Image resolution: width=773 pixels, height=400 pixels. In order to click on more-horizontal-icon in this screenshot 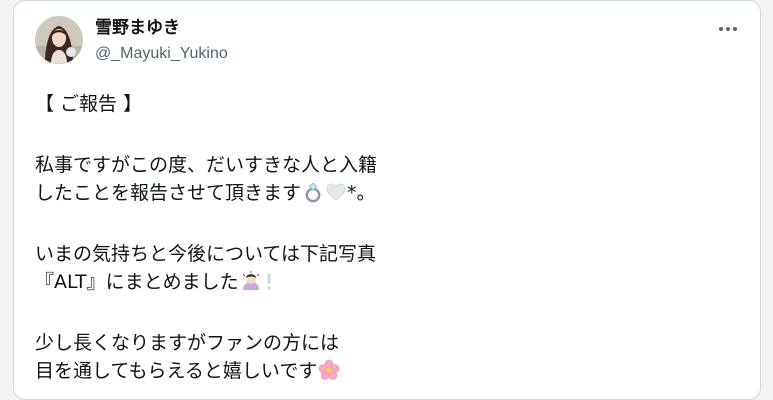, I will do `click(721, 29)`.